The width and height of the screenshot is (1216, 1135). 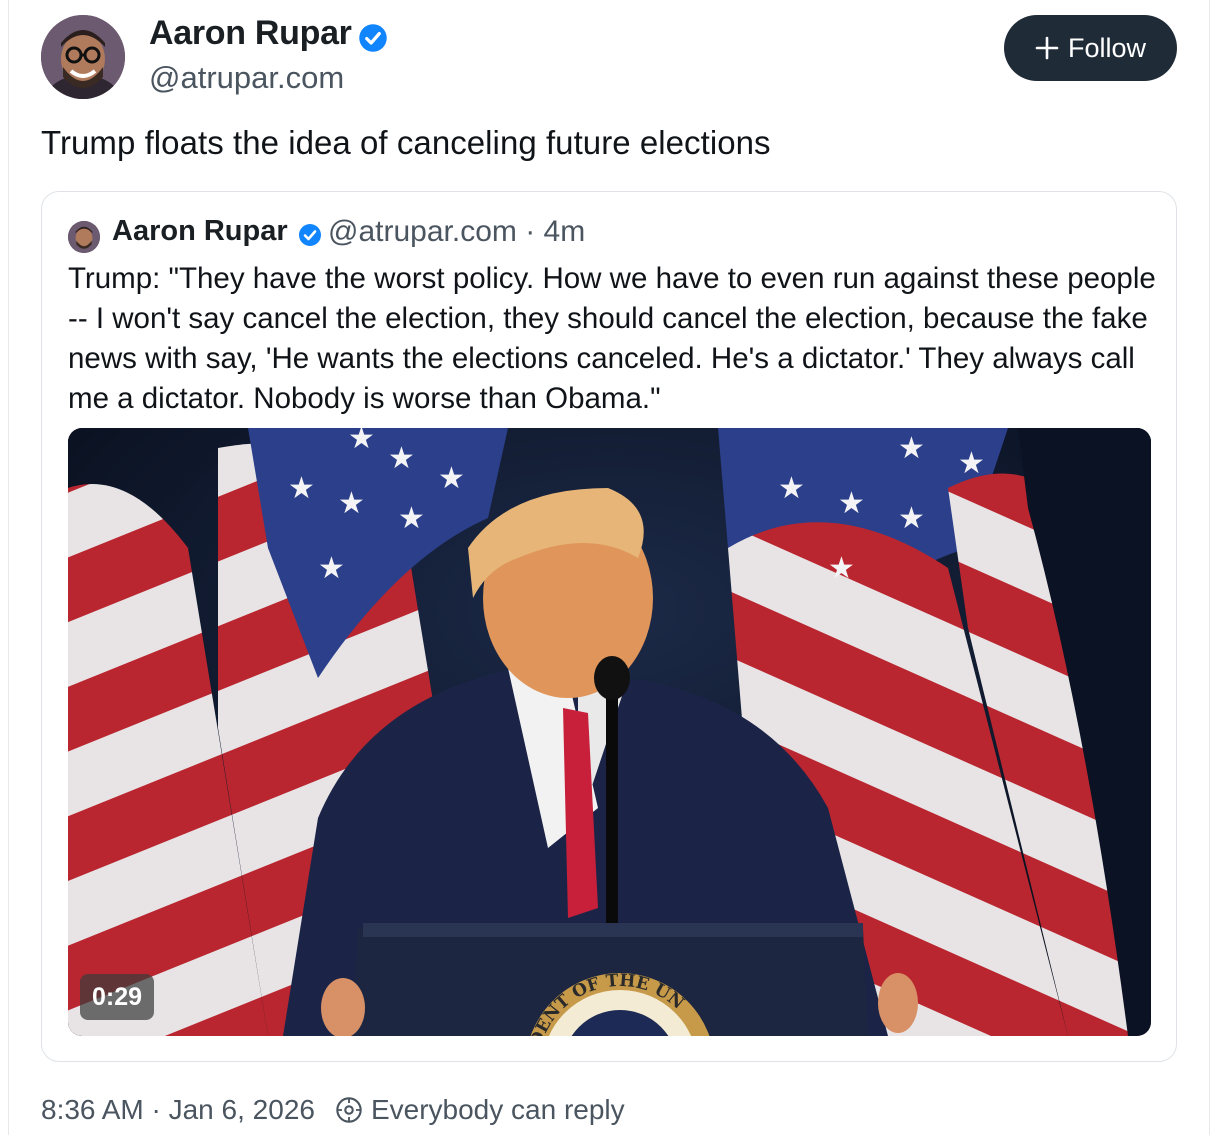 I want to click on author-handle: @atrupar.com, so click(x=246, y=78).